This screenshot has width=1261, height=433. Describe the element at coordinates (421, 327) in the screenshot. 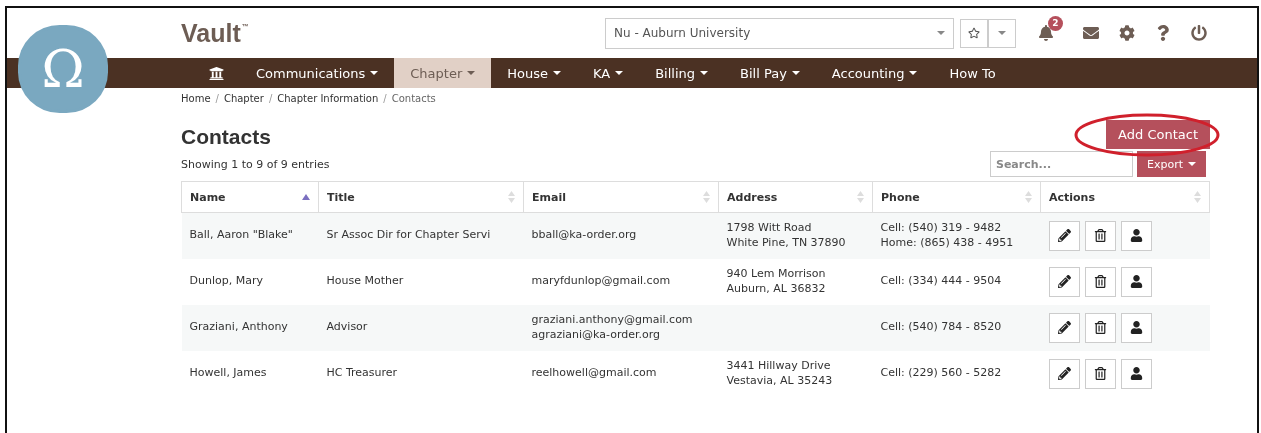

I see `table-cell: Advisor` at that location.